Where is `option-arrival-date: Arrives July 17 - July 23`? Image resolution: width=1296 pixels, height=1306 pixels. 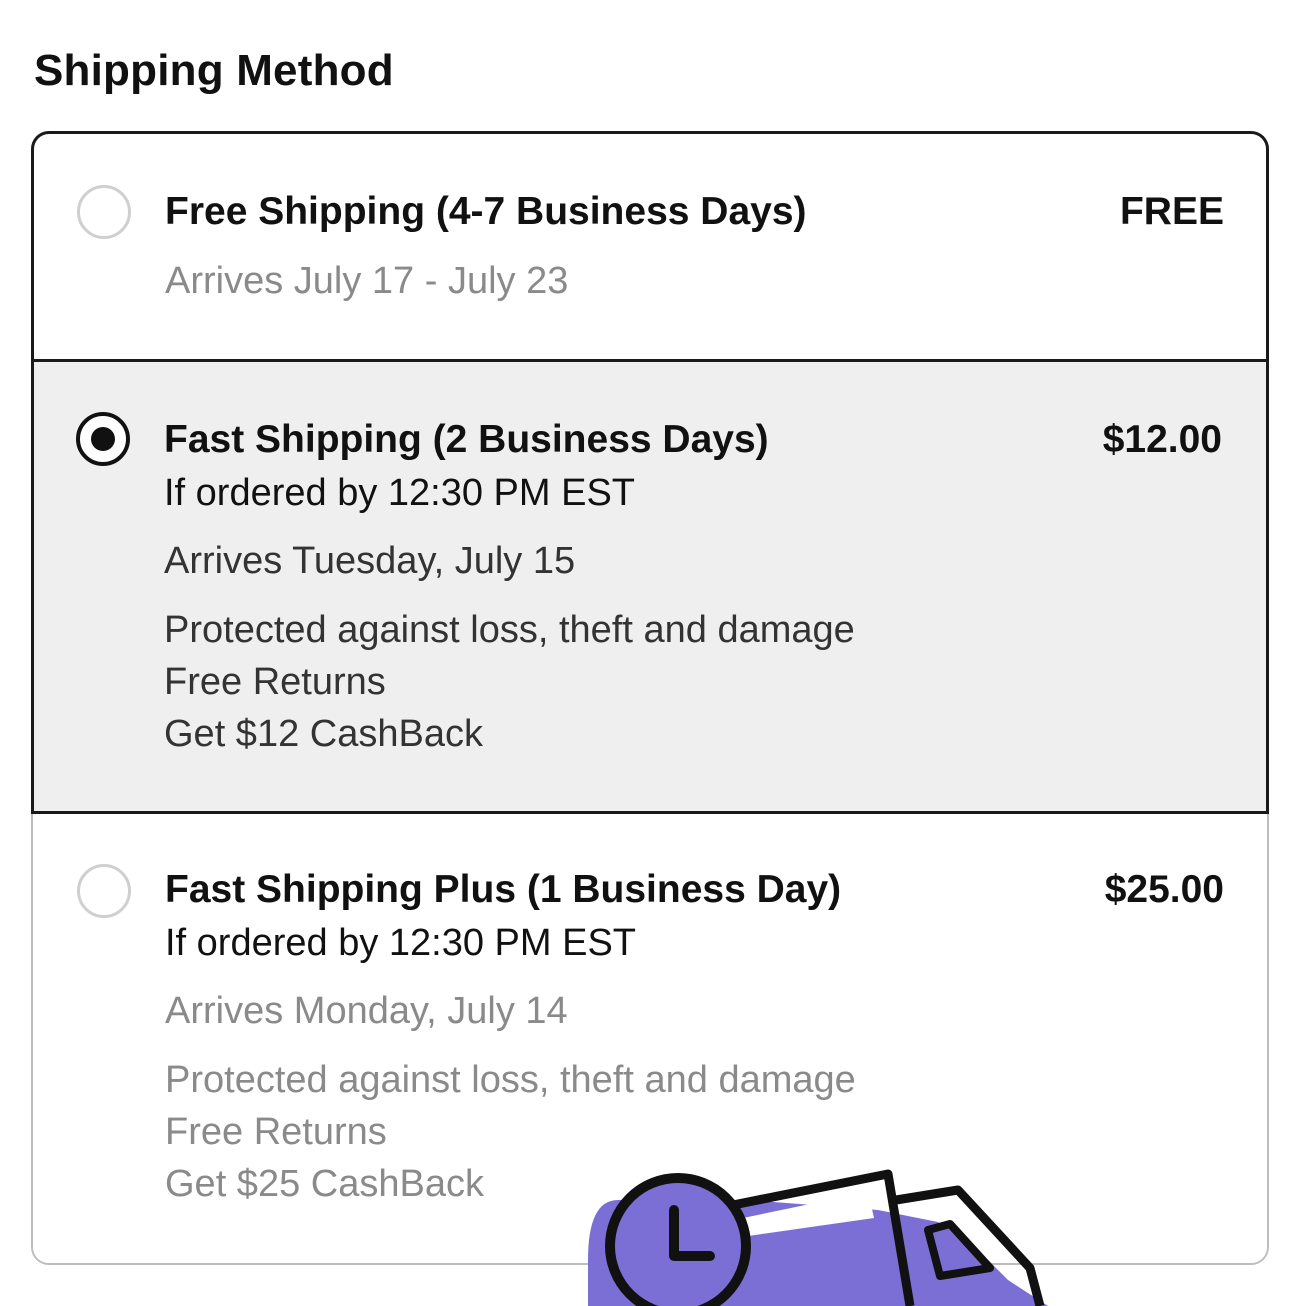 option-arrival-date: Arrives July 17 - July 23 is located at coordinates (367, 281).